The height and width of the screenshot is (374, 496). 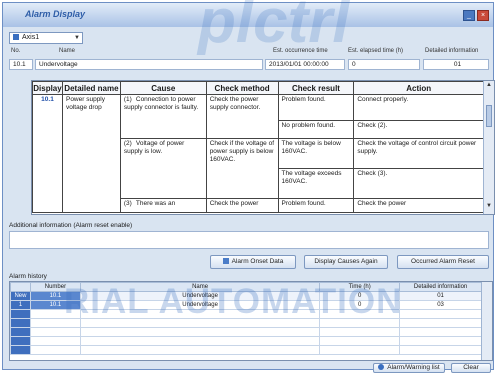 I want to click on hist-col-detail: Detailed information, so click(x=440, y=287).